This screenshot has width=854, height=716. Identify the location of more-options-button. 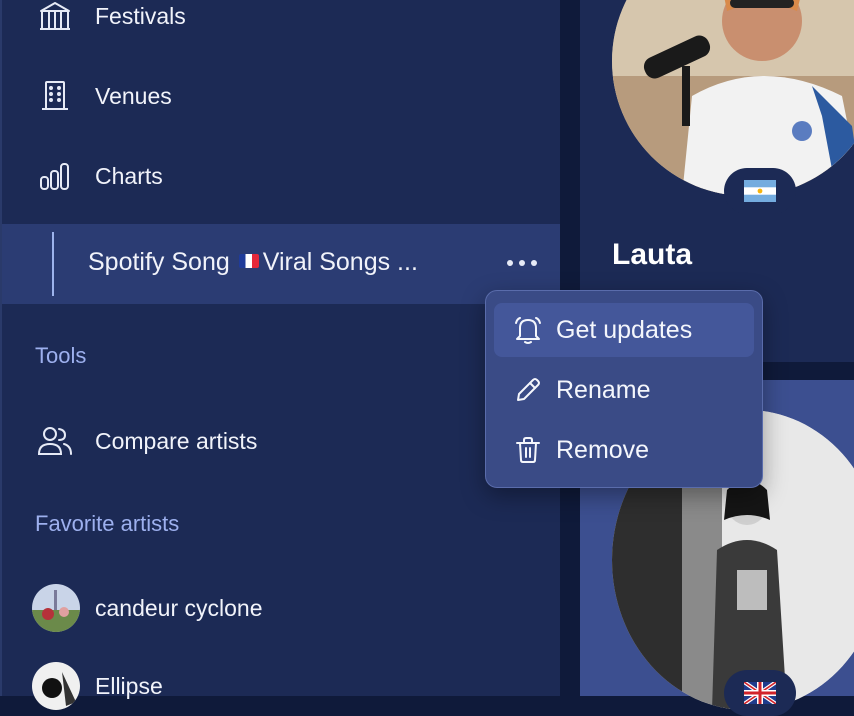
(522, 263).